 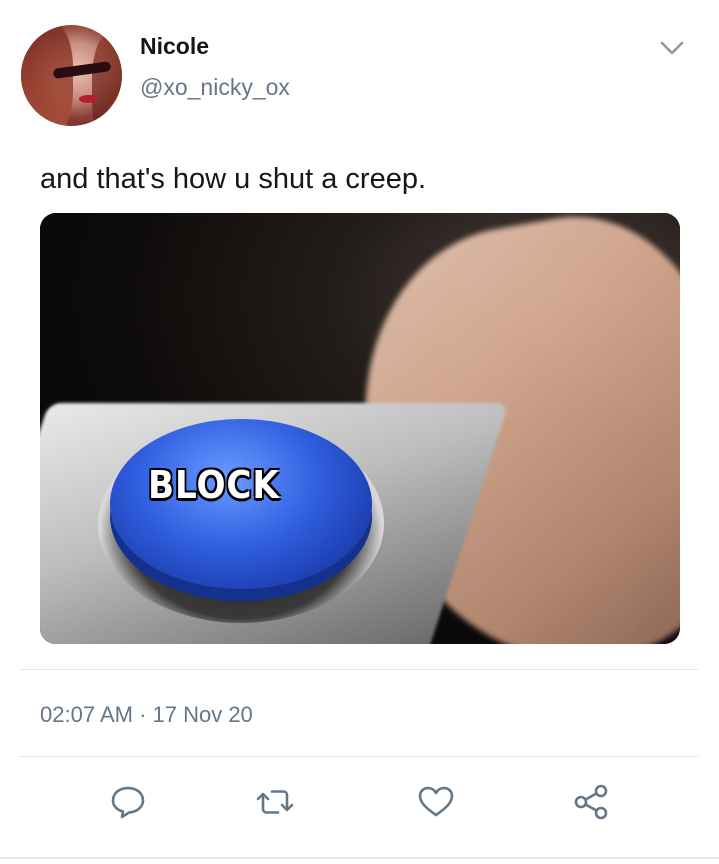 What do you see at coordinates (174, 46) in the screenshot?
I see `user-display-name: Nicole` at bounding box center [174, 46].